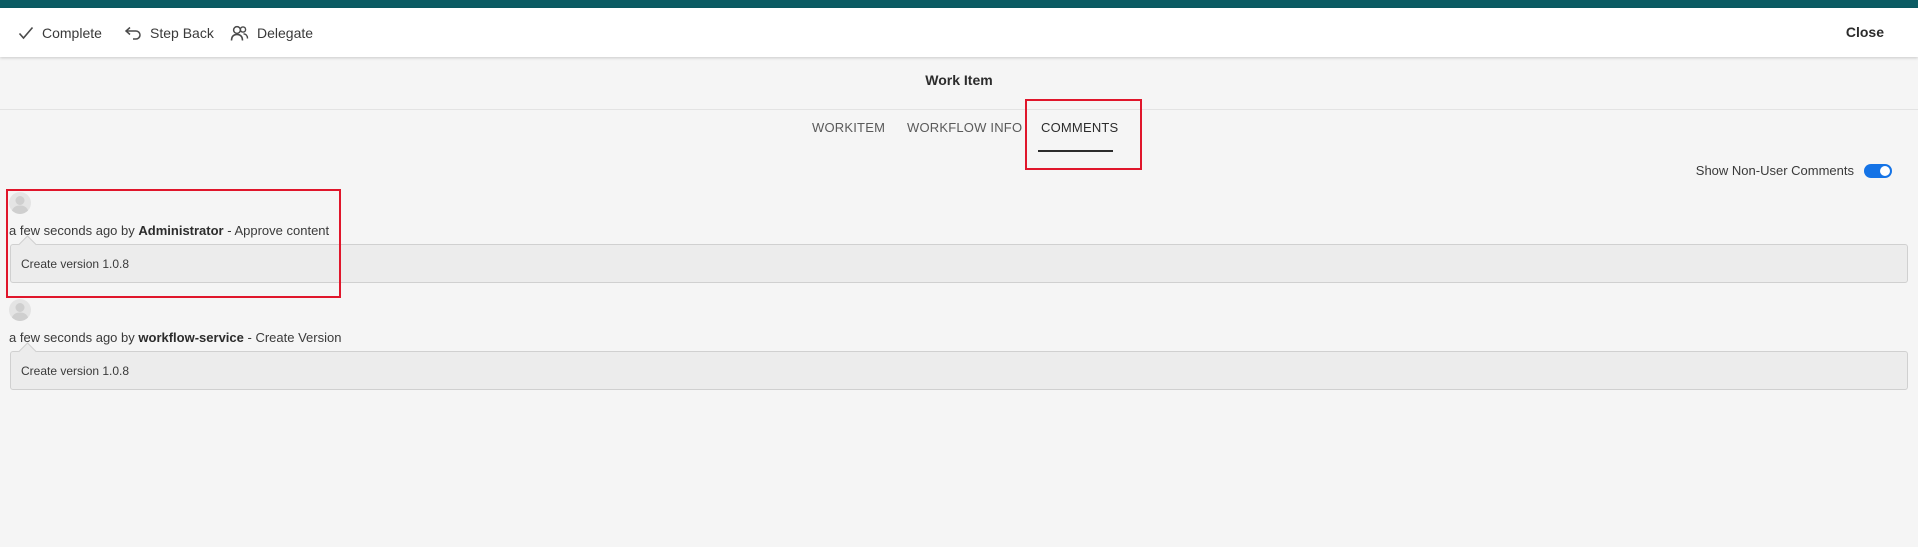 The image size is (1918, 547). What do you see at coordinates (133, 33) in the screenshot?
I see `undo-arrow-icon` at bounding box center [133, 33].